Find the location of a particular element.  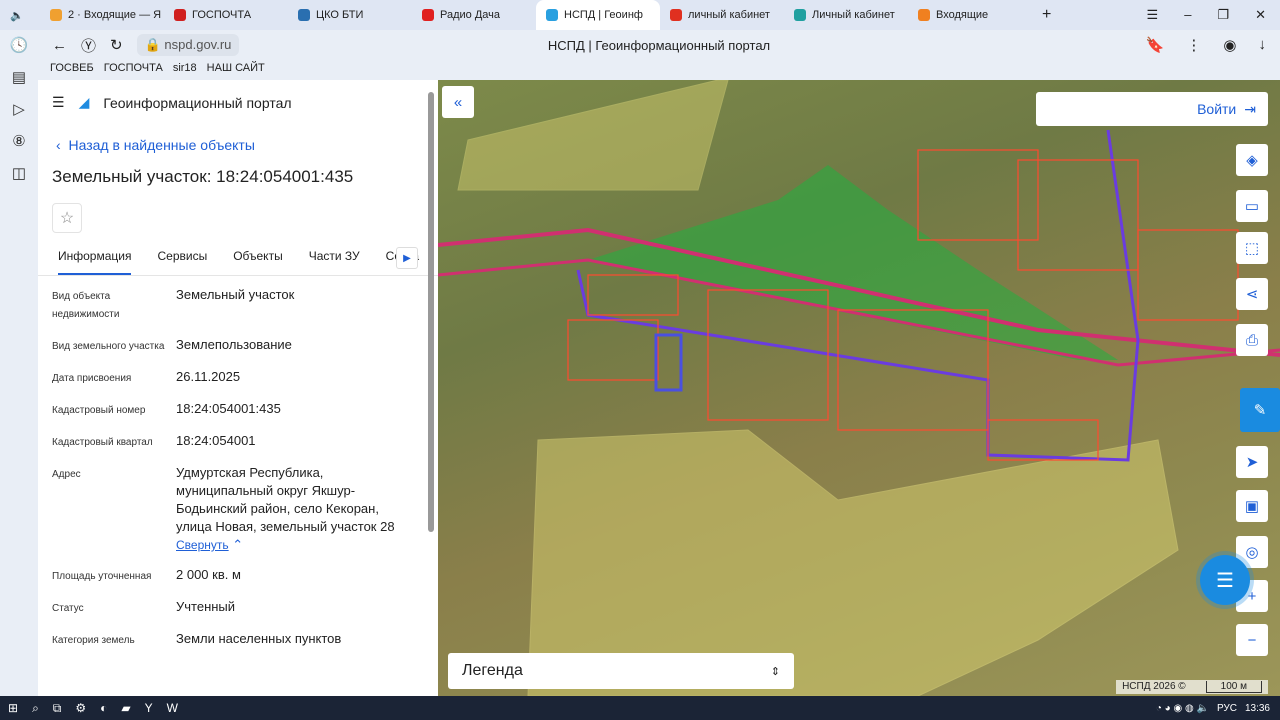

start-icon: ⊞ is located at coordinates (13, 708).